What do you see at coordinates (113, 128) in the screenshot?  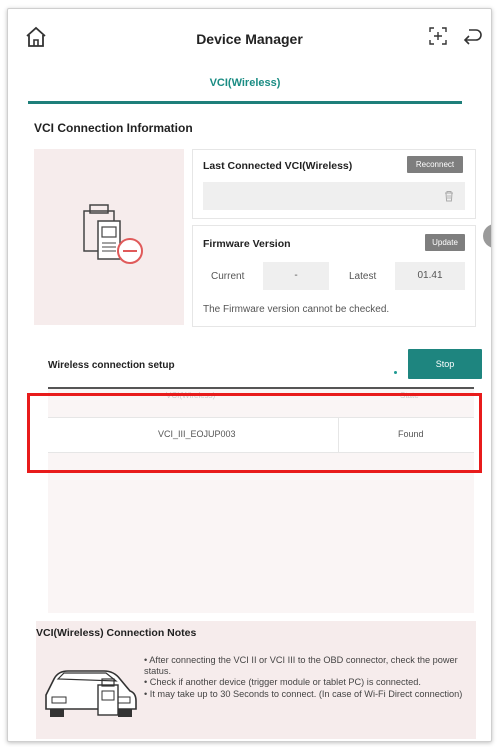 I see `section-title-connection-info: VCI Connection Information` at bounding box center [113, 128].